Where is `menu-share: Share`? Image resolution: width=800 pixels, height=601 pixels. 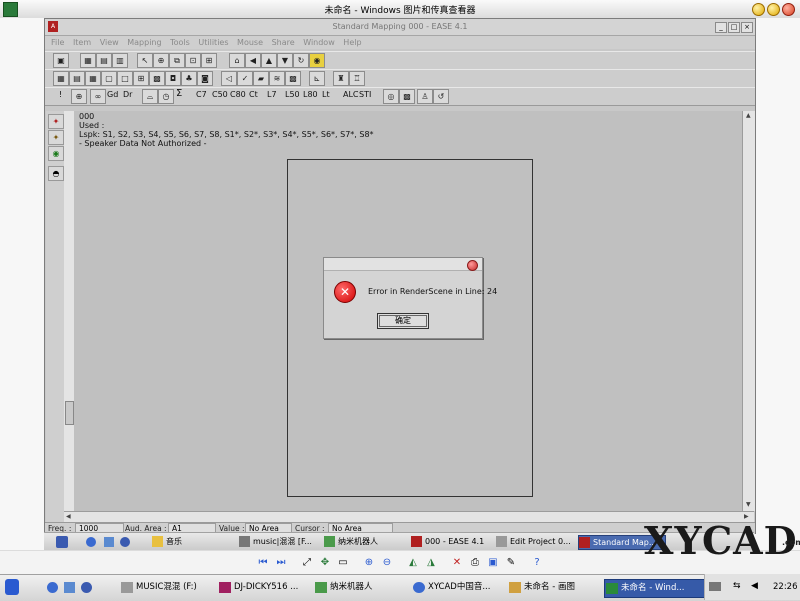 menu-share: Share is located at coordinates (283, 42).